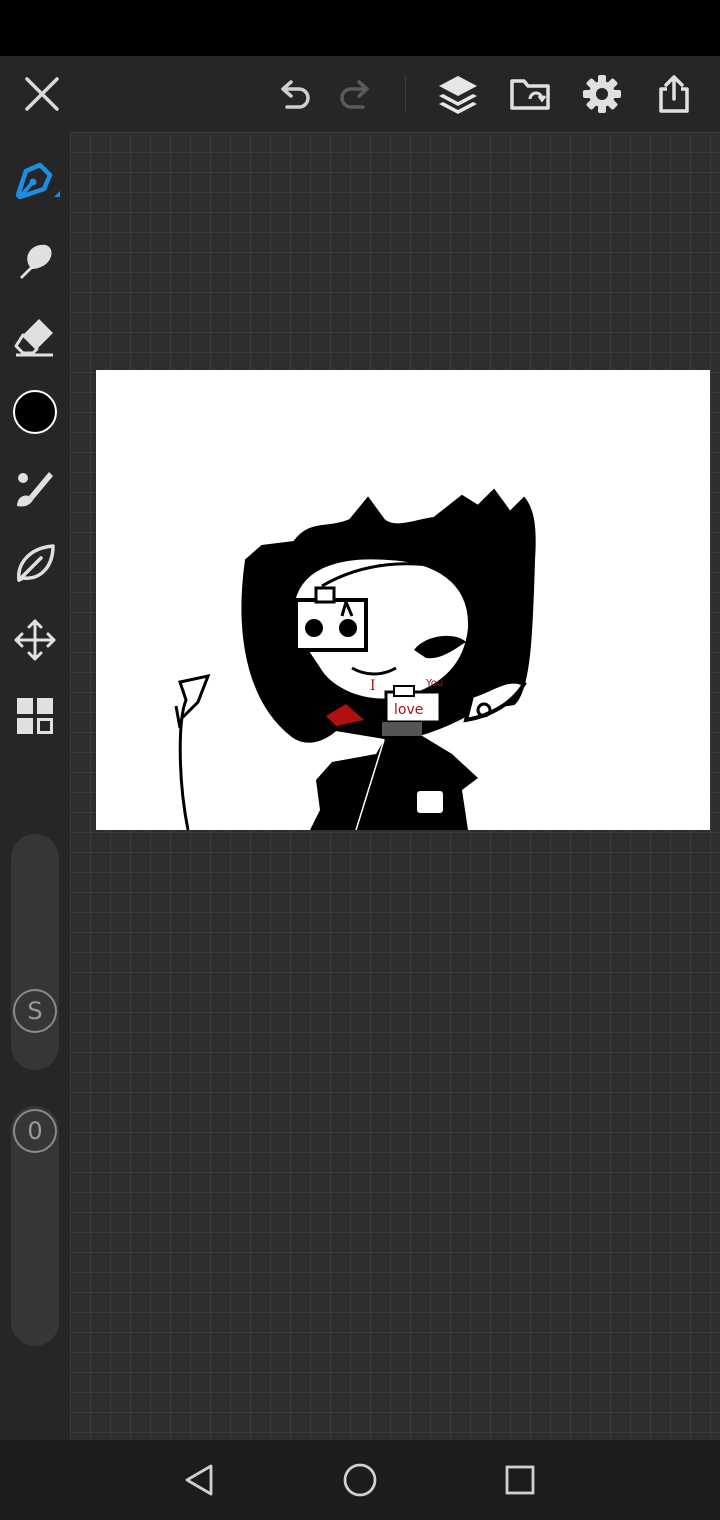  Describe the element at coordinates (360, 28) in the screenshot. I see `status-bar` at that location.